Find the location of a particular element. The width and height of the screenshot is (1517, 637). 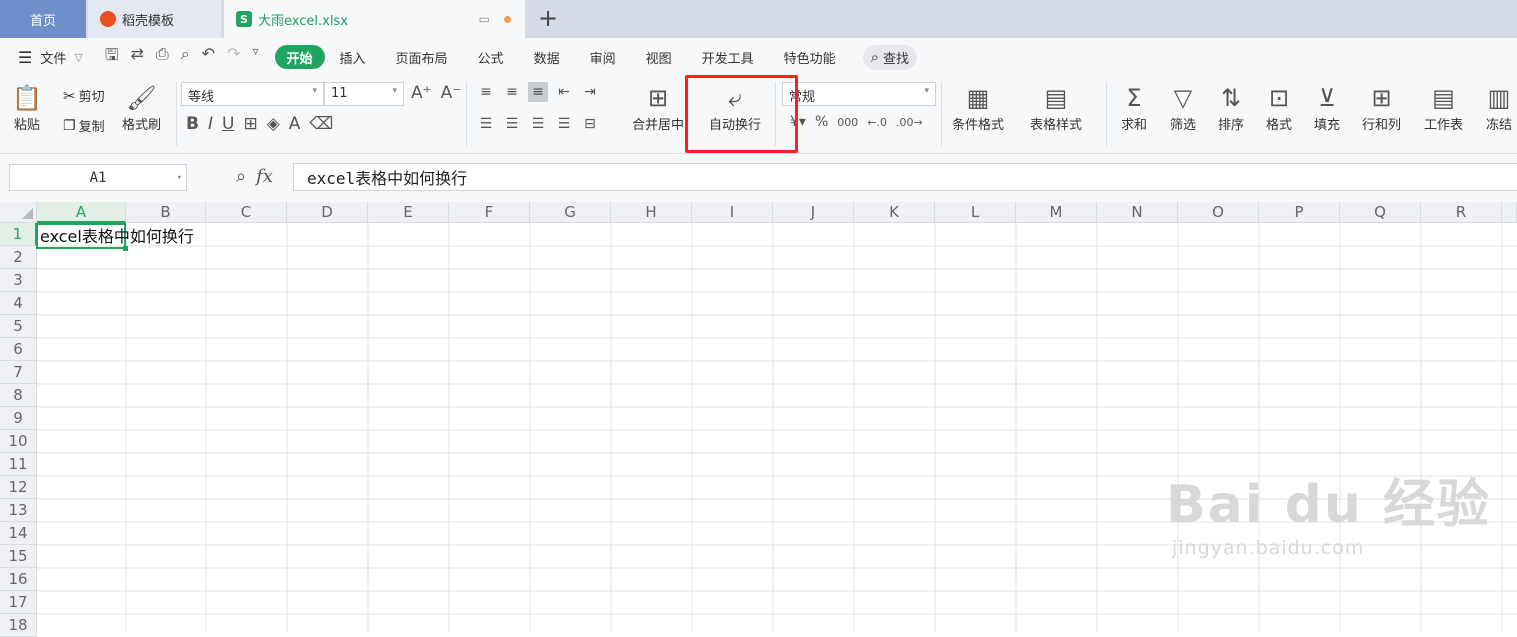

format-painter-label: 格式刷 is located at coordinates (142, 125).